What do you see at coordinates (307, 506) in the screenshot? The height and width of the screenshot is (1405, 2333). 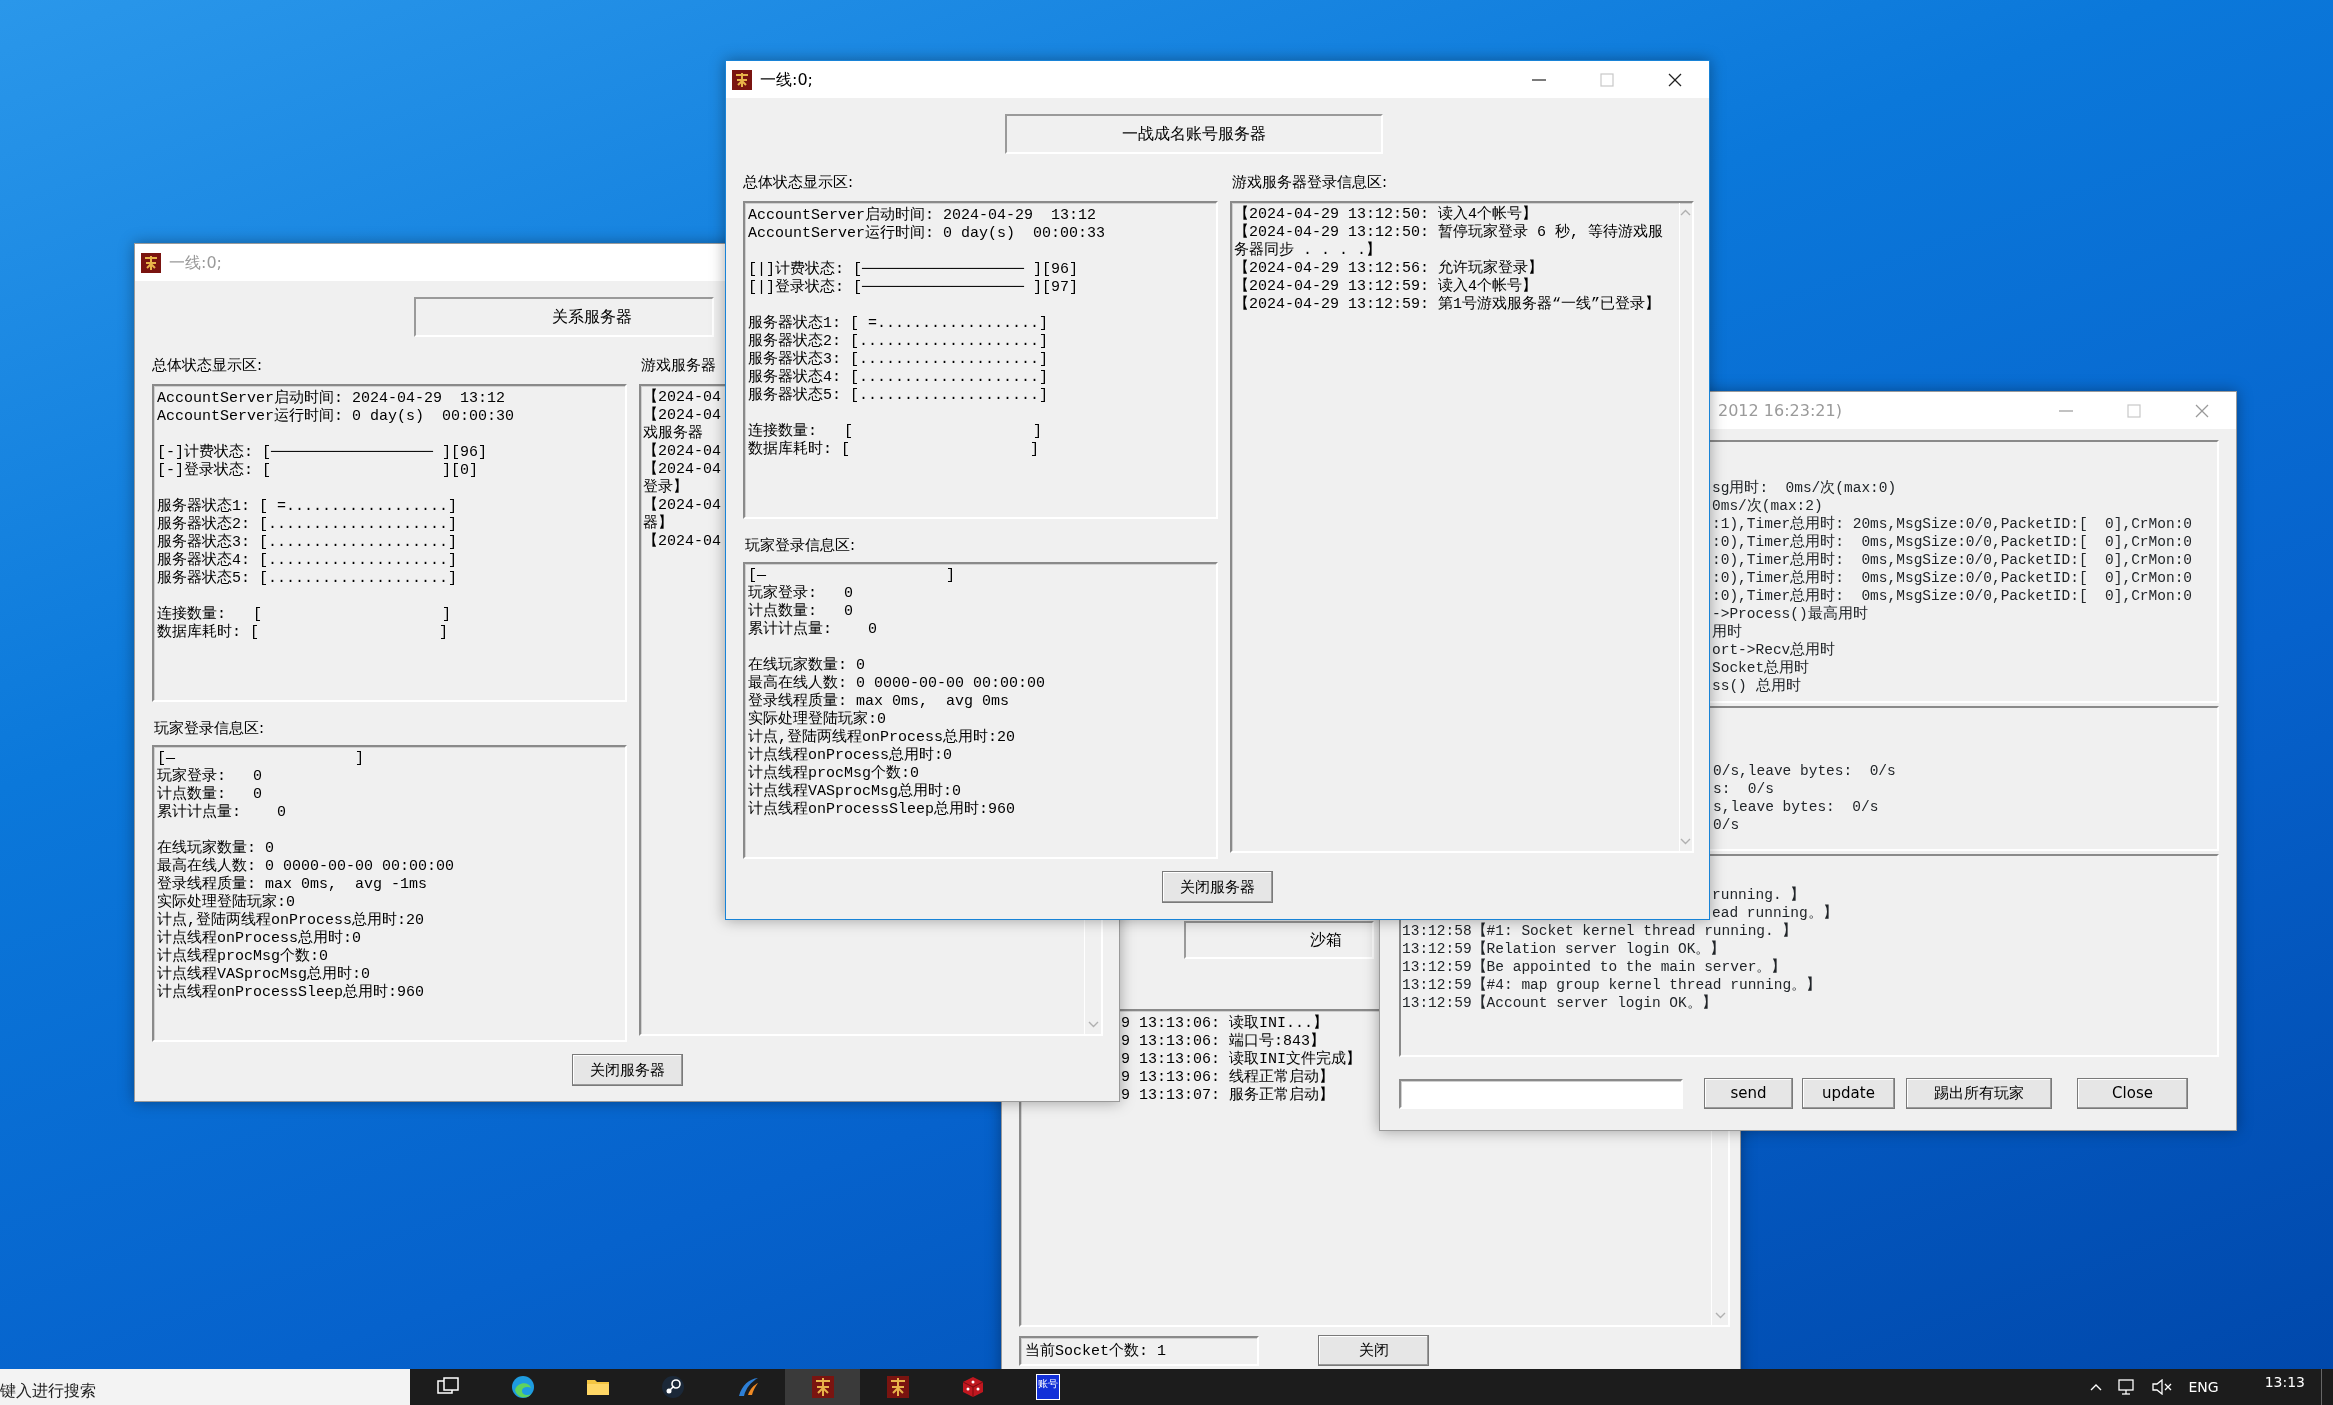 I see `status-line: 服务器状态1: [ =..................]` at bounding box center [307, 506].